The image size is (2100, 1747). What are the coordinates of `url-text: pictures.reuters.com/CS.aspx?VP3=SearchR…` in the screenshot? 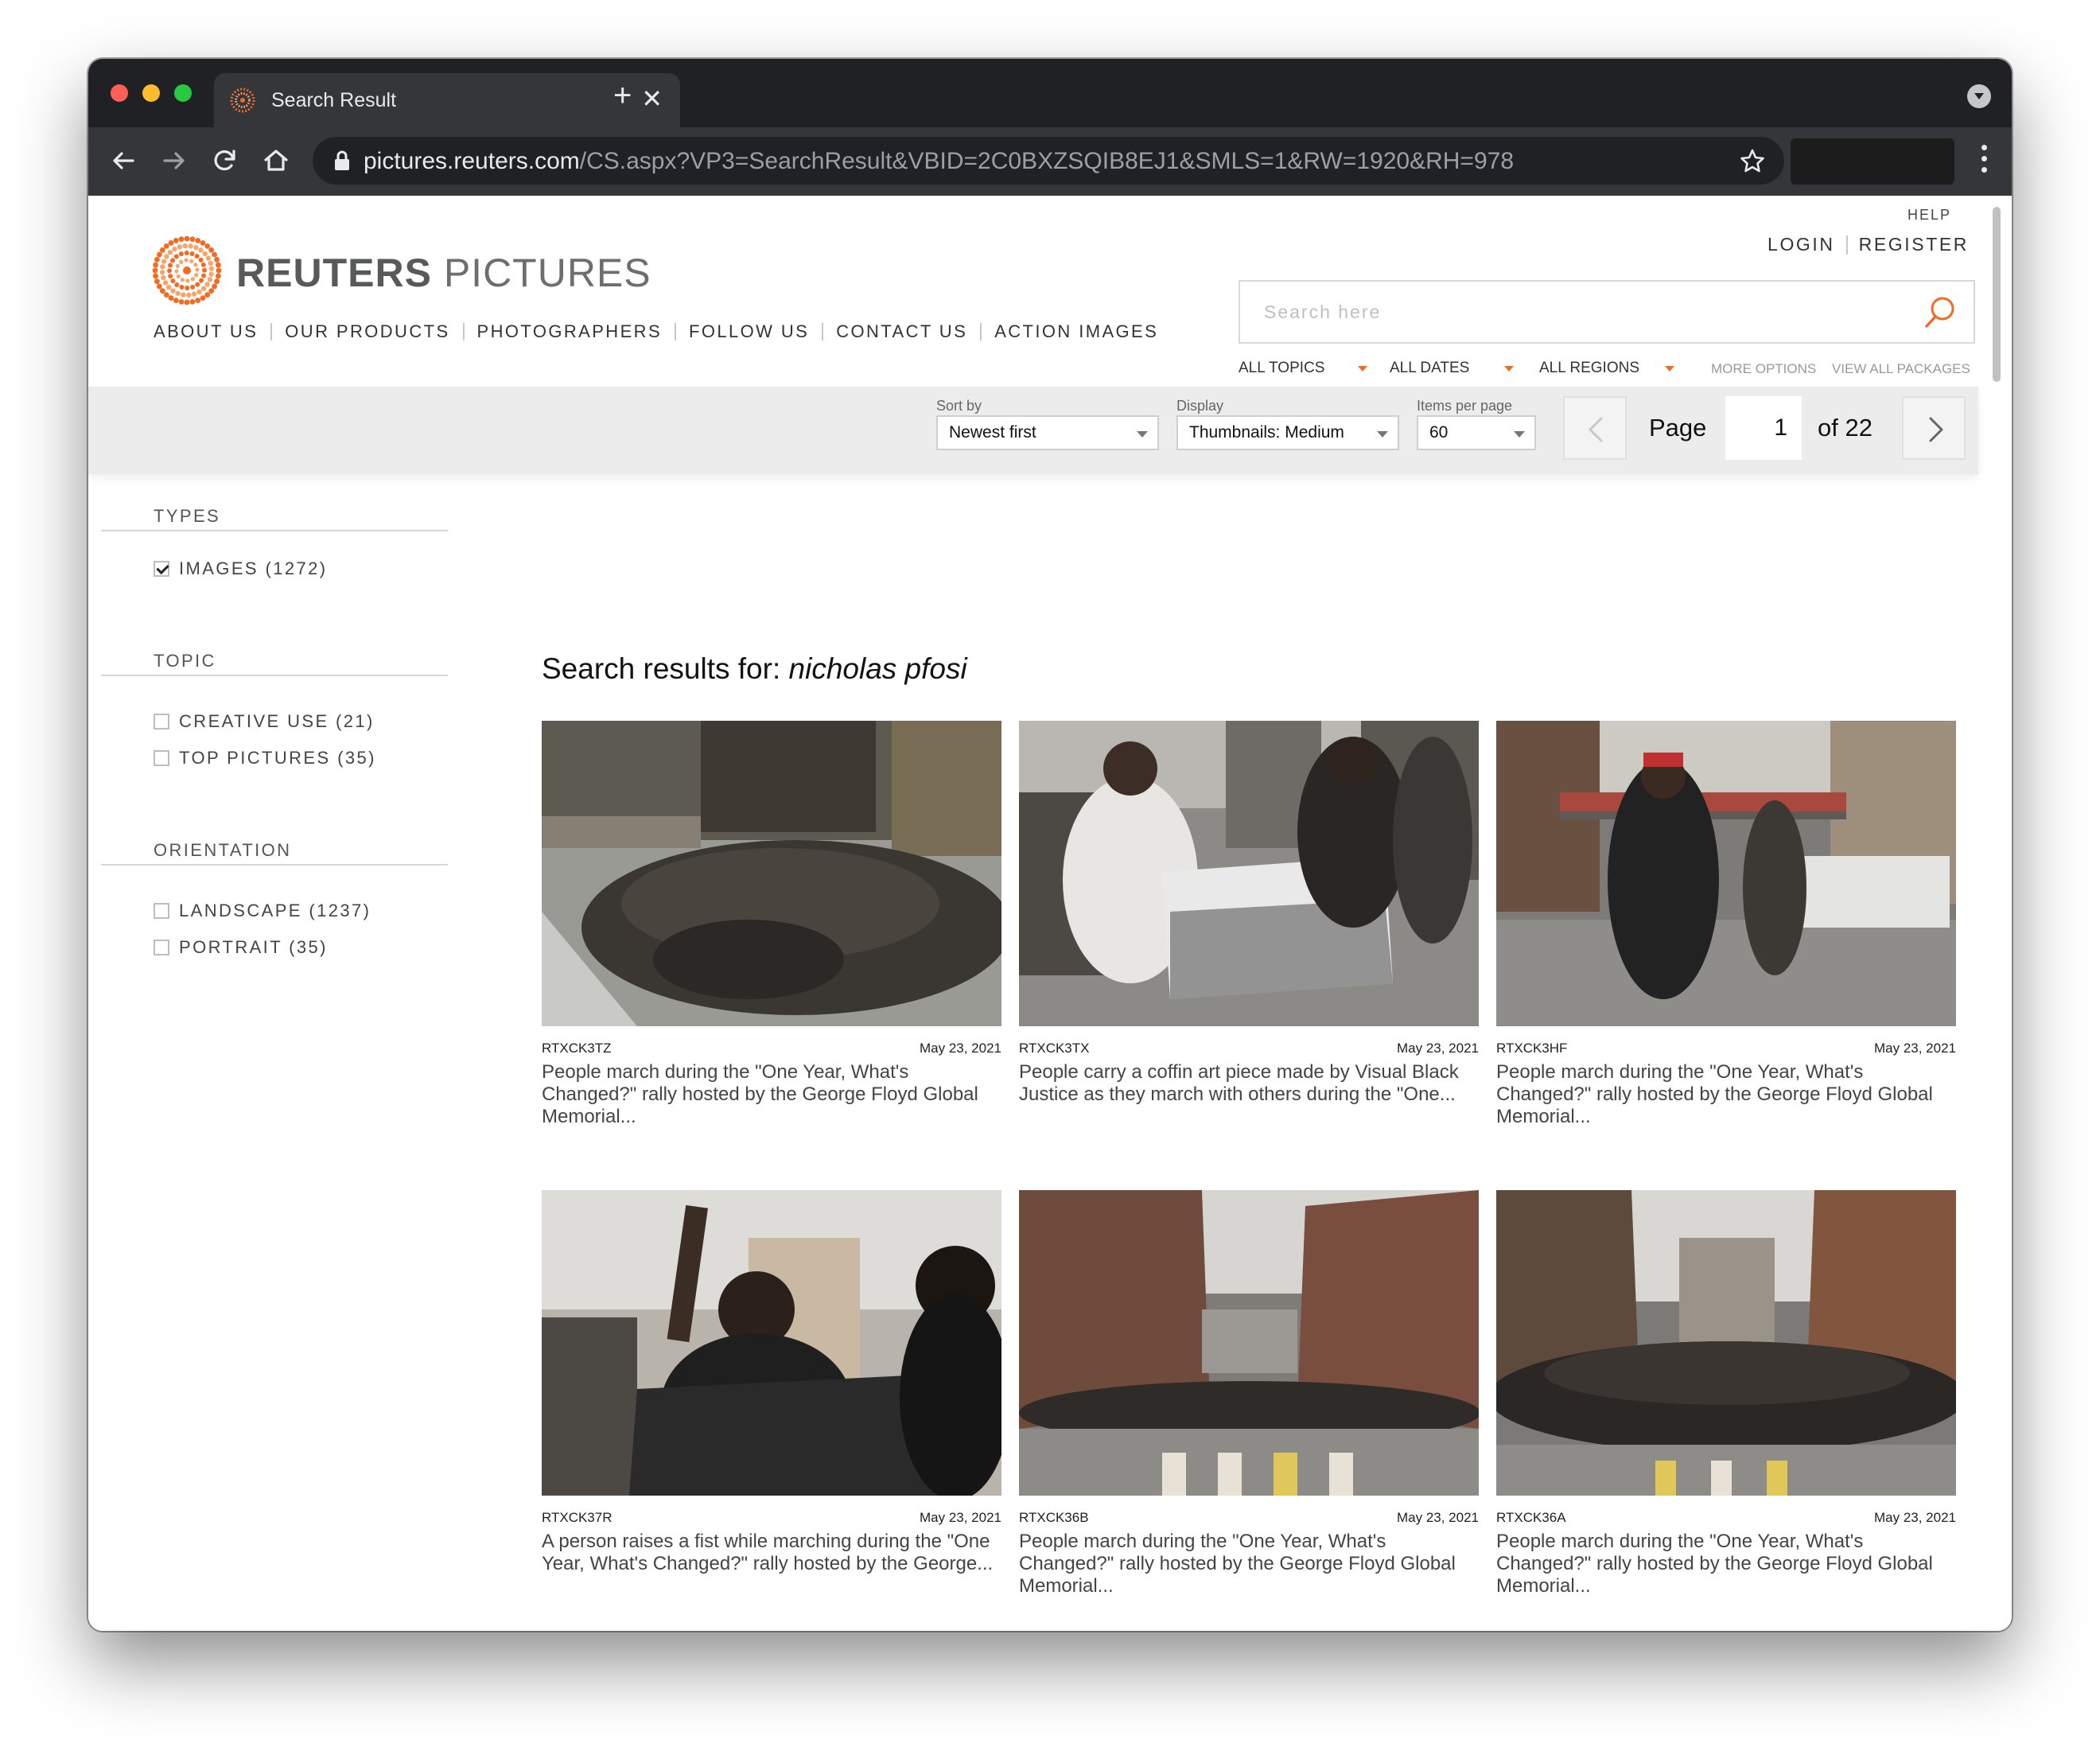 It's located at (939, 161).